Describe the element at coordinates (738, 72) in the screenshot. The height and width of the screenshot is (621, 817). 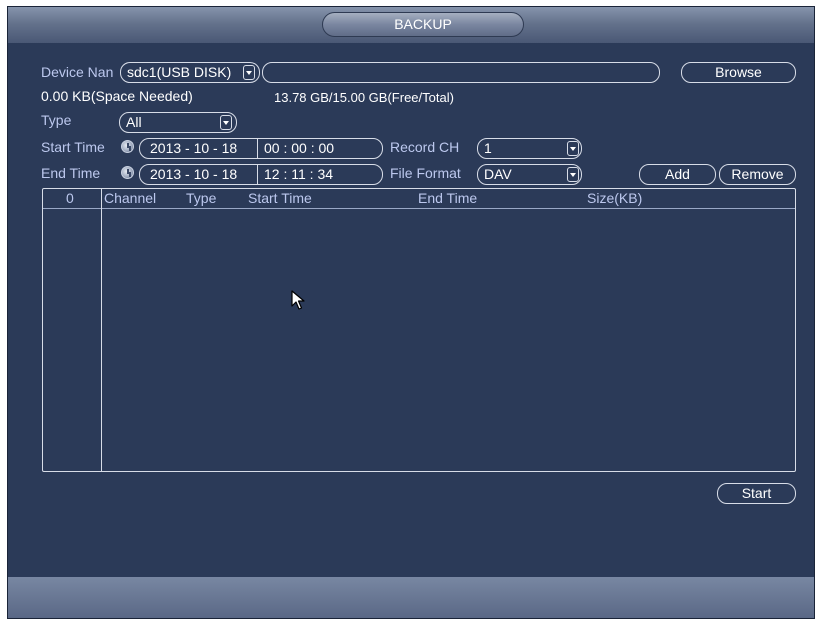
I see `browse-button: Browse` at that location.